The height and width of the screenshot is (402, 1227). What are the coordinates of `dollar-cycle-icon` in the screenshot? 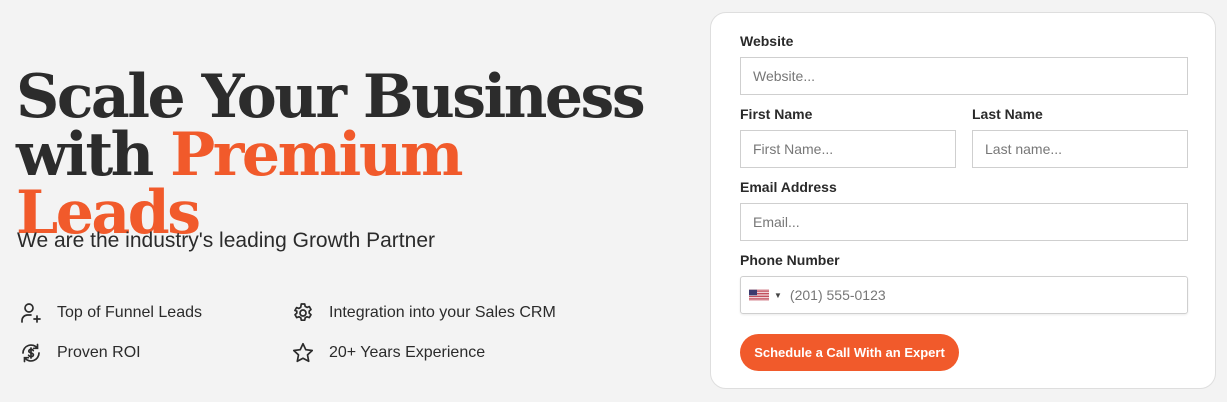 It's located at (31, 353).